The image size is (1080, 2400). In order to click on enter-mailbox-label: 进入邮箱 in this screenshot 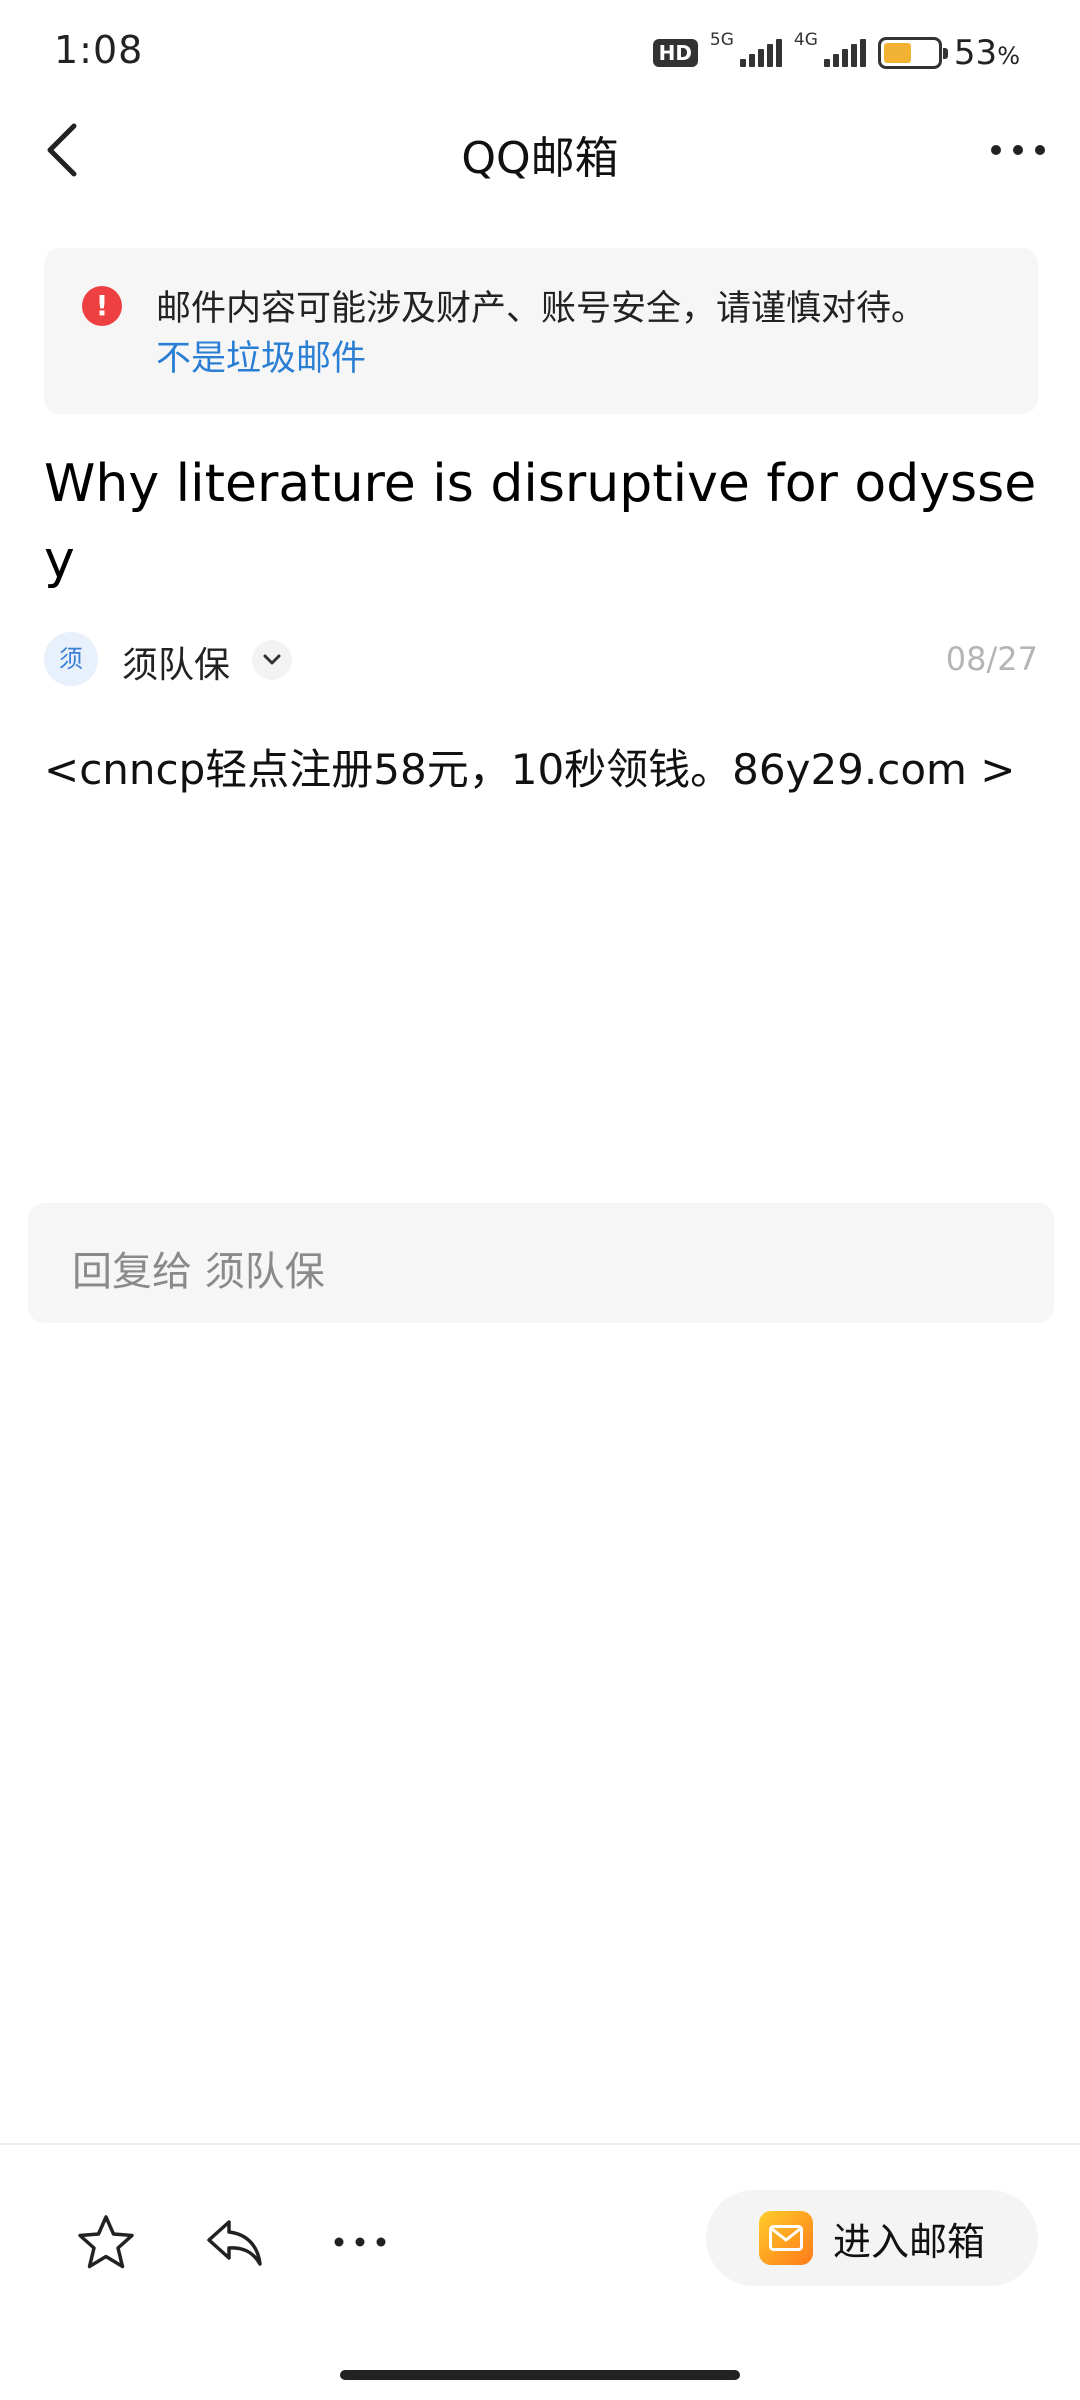, I will do `click(908, 2241)`.